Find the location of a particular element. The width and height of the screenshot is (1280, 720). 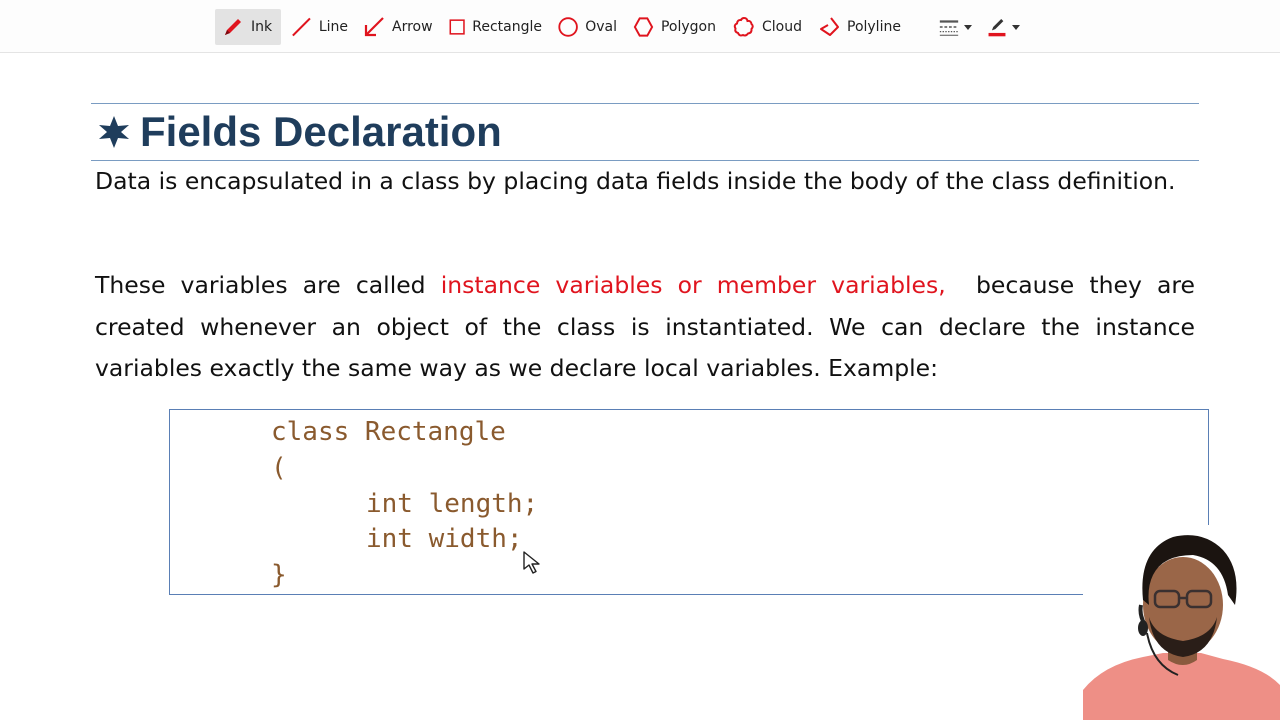

code-line-1: class Rectangle is located at coordinates (388, 432).